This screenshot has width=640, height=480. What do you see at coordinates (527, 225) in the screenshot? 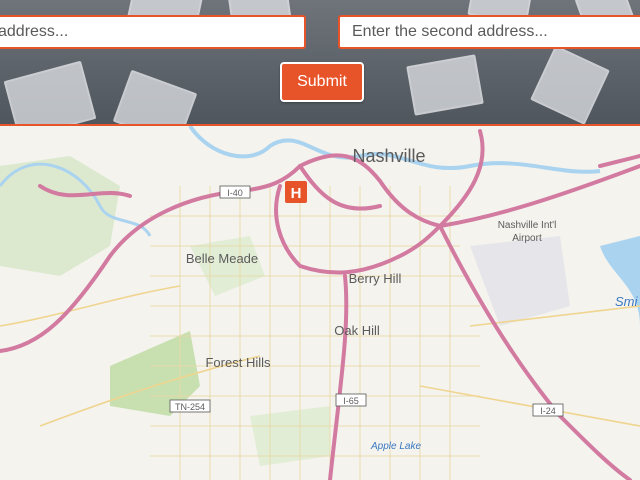
I see `airport-label: Nashville Int'l` at bounding box center [527, 225].